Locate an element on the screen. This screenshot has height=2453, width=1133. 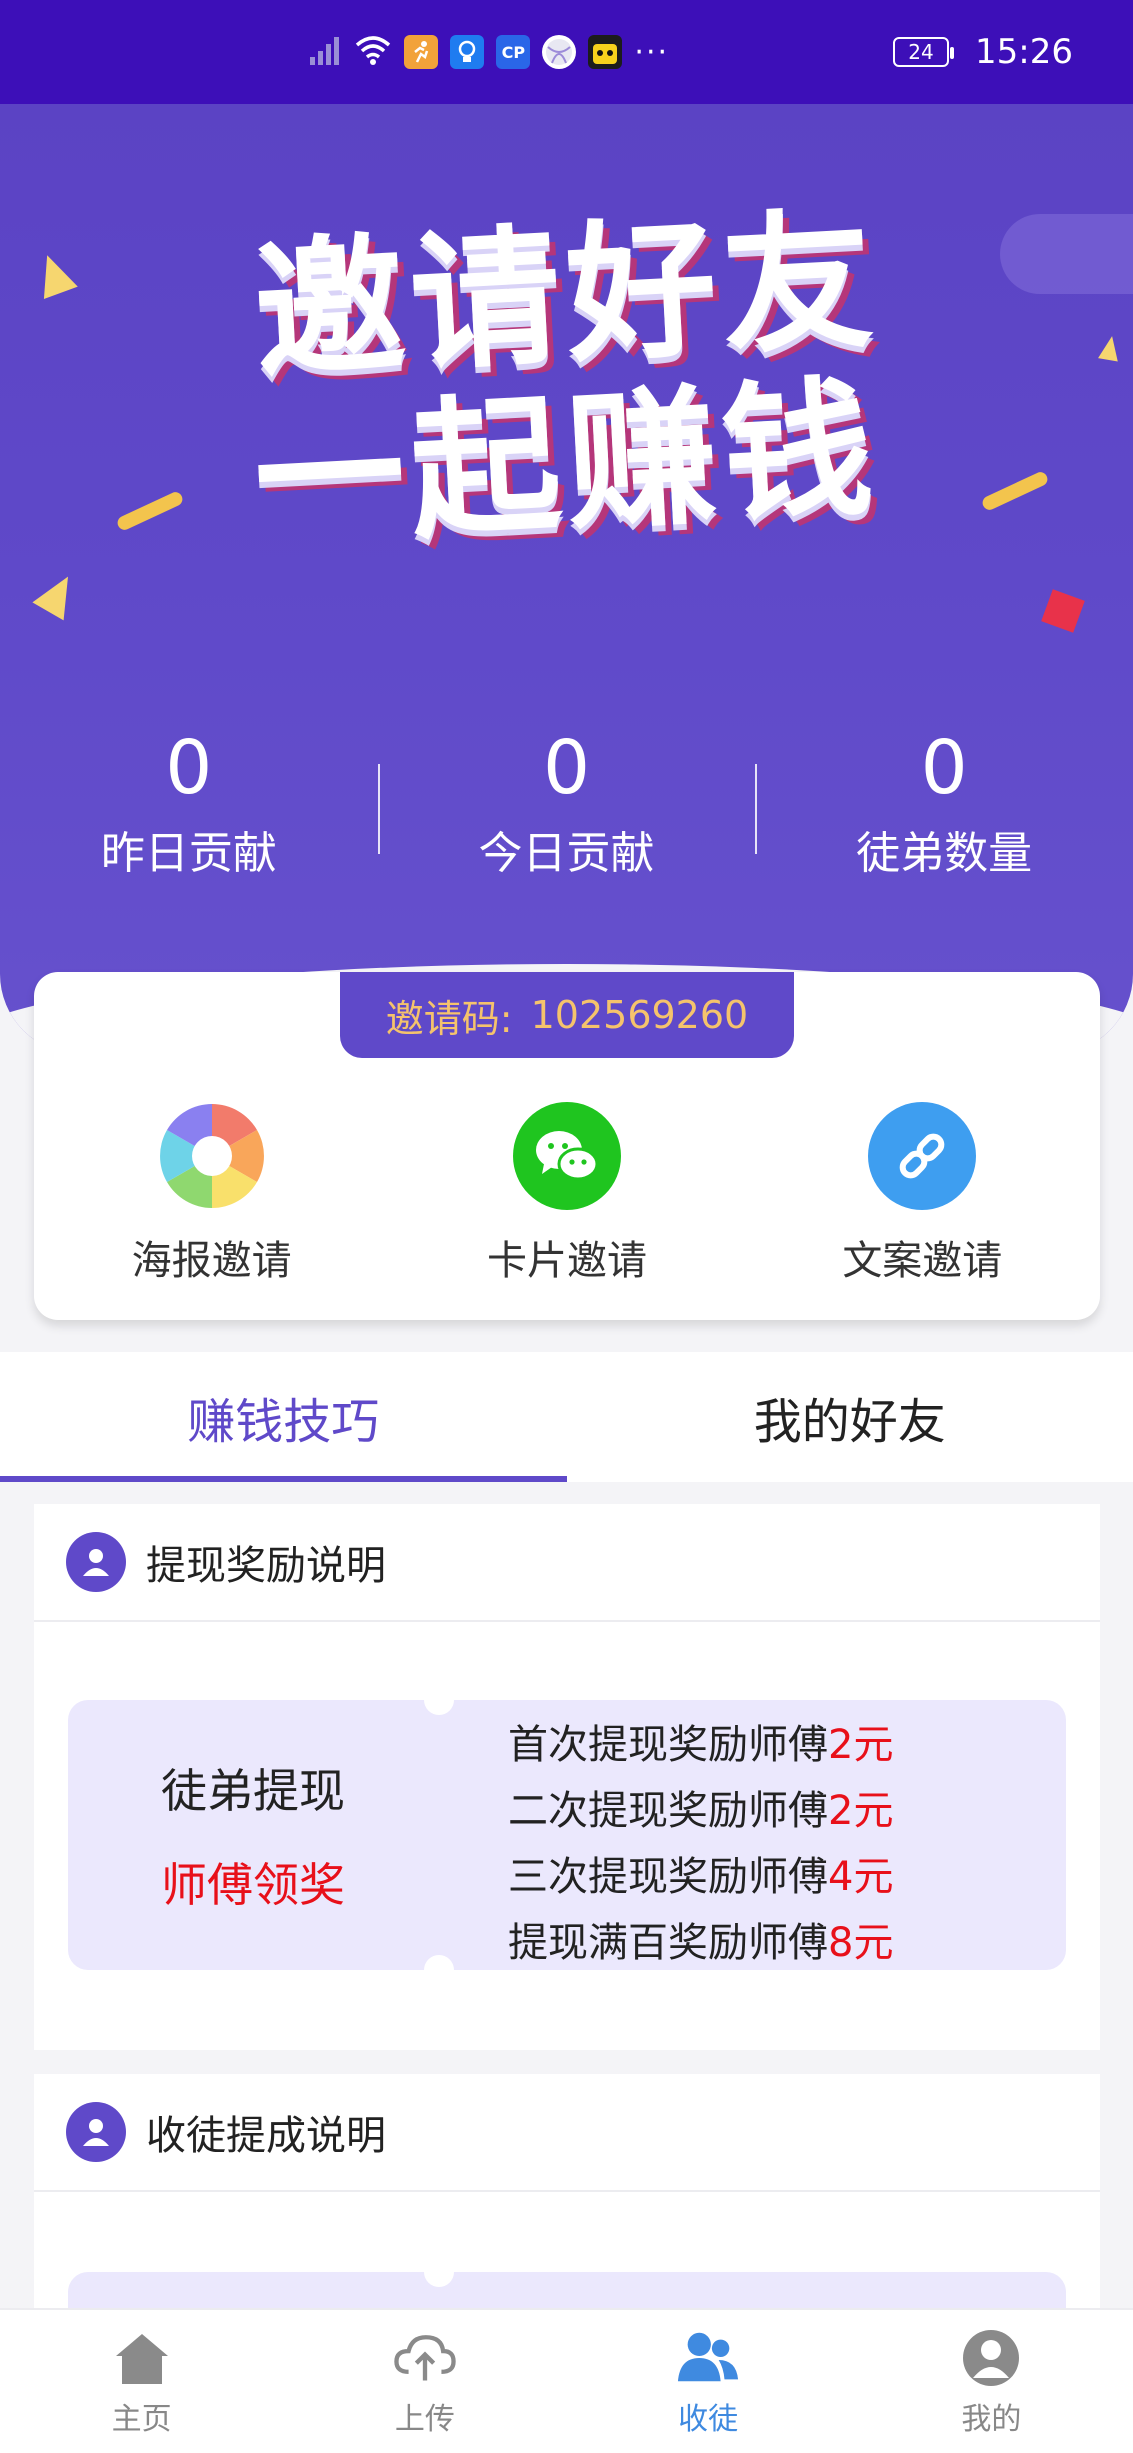
more-status-icon: ··· is located at coordinates (652, 52).